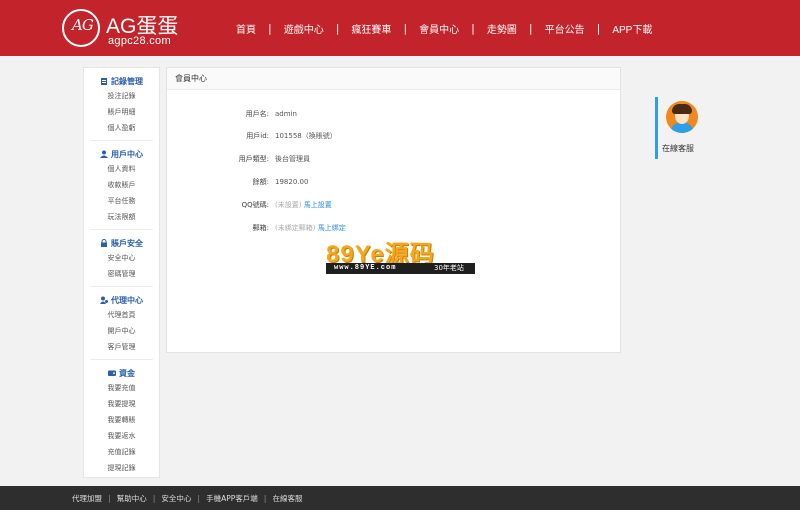  What do you see at coordinates (502, 28) in the screenshot?
I see `nav-trend: 走勢圖` at bounding box center [502, 28].